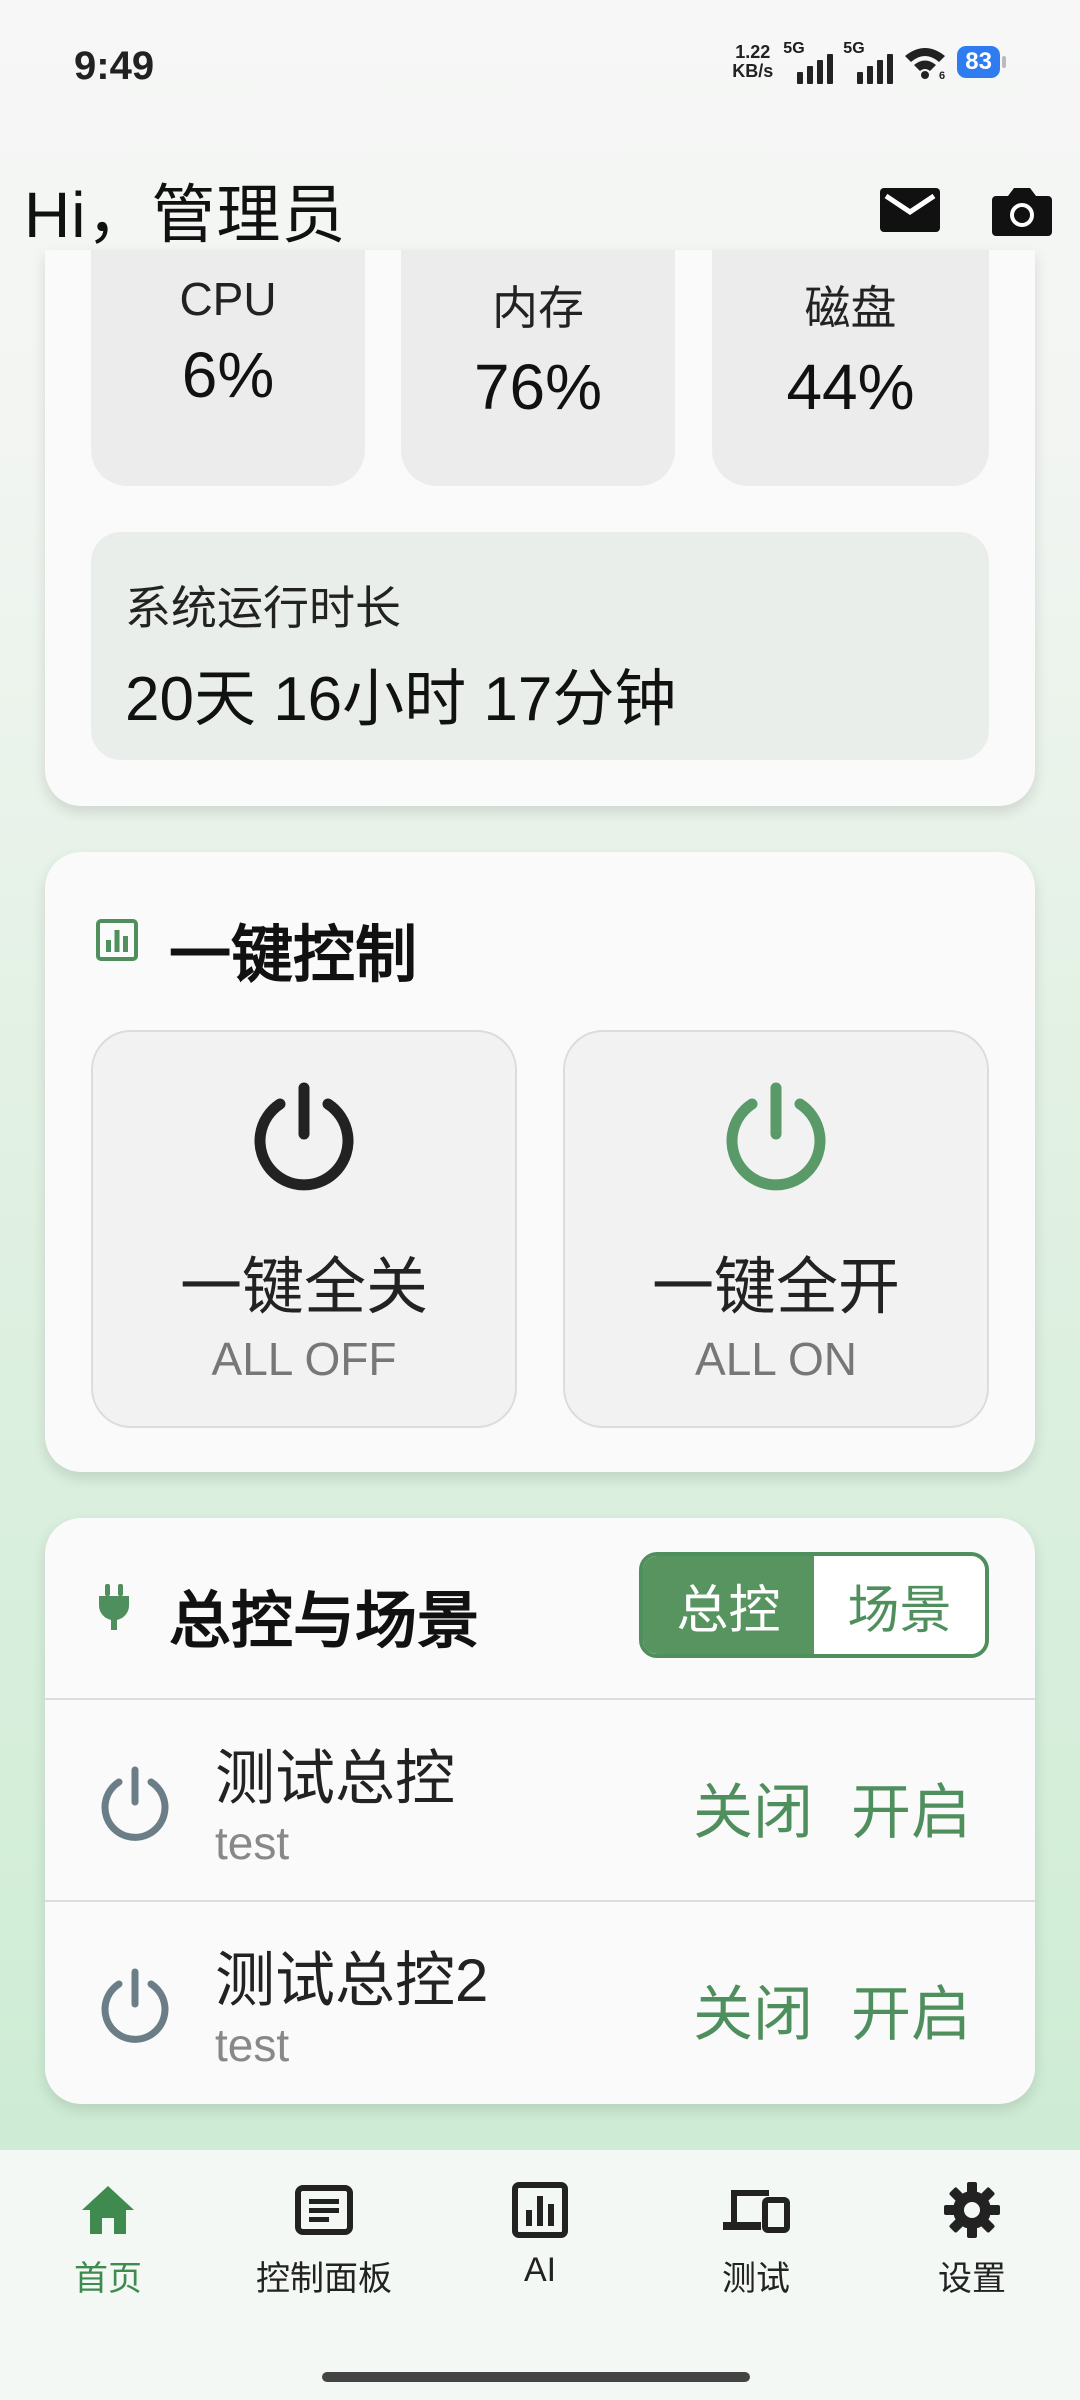  What do you see at coordinates (775, 1287) in the screenshot?
I see `all-on-label: 一键全开` at bounding box center [775, 1287].